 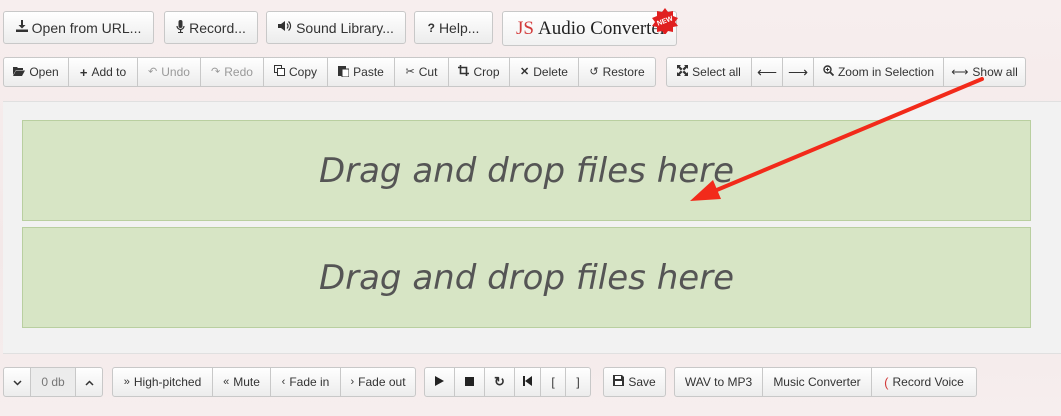 I want to click on open-button: Open, so click(x=36, y=72).